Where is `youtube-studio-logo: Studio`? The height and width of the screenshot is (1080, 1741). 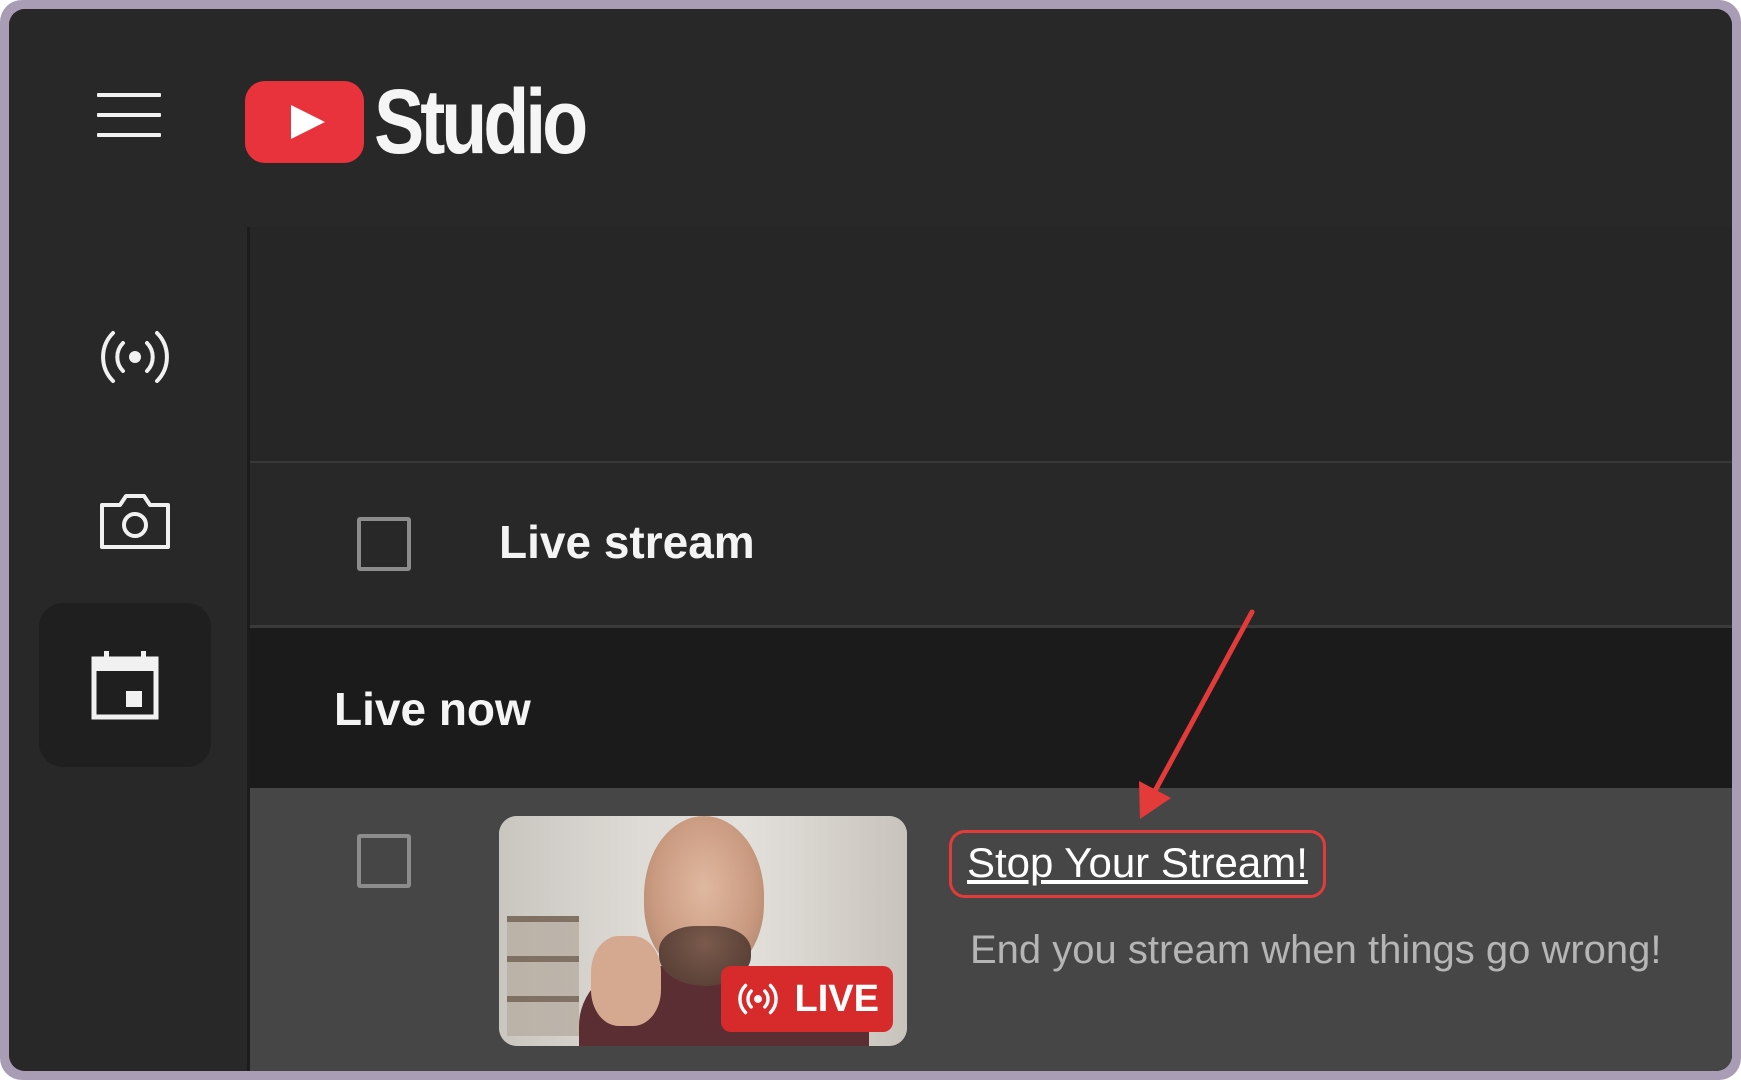 youtube-studio-logo: Studio is located at coordinates (437, 122).